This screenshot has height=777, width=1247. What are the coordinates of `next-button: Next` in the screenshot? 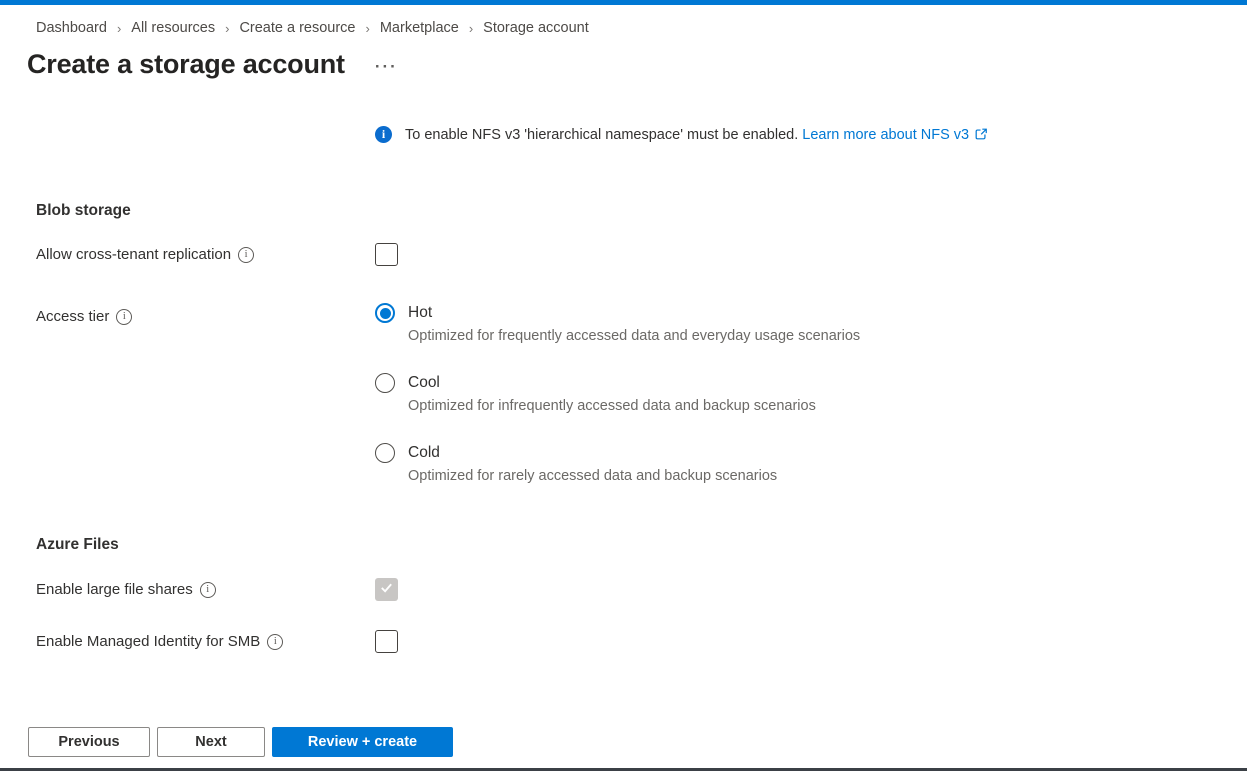 It's located at (211, 742).